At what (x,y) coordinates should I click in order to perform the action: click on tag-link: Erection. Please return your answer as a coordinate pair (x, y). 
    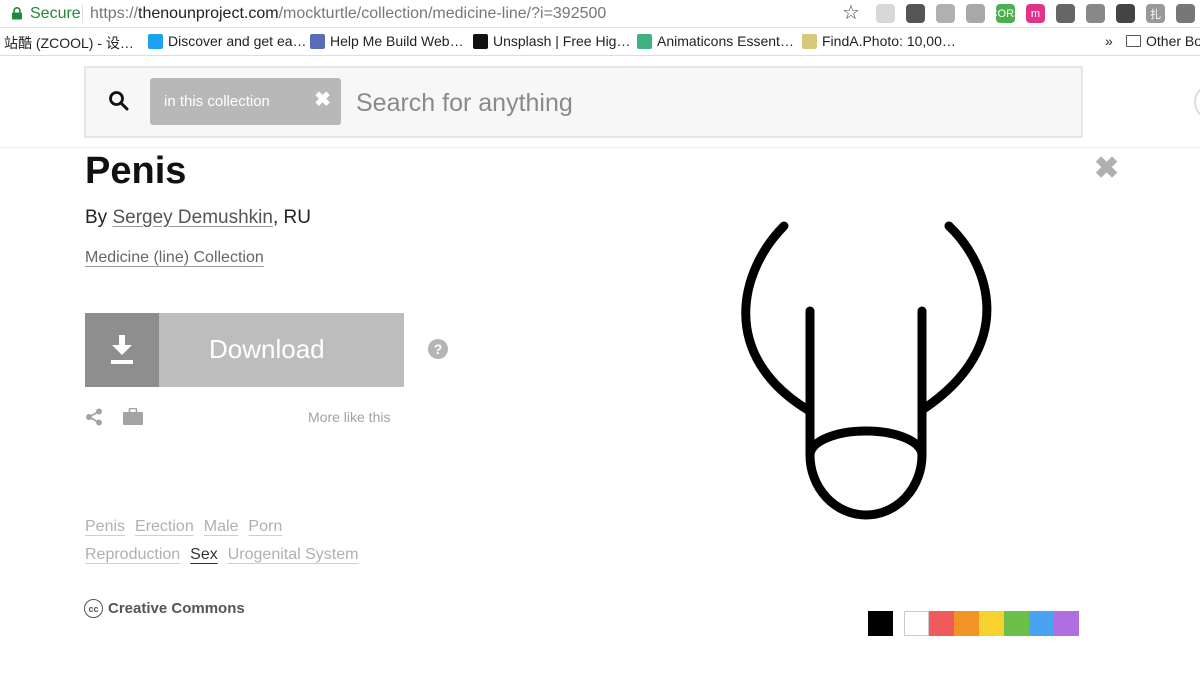
    Looking at the image, I should click on (164, 532).